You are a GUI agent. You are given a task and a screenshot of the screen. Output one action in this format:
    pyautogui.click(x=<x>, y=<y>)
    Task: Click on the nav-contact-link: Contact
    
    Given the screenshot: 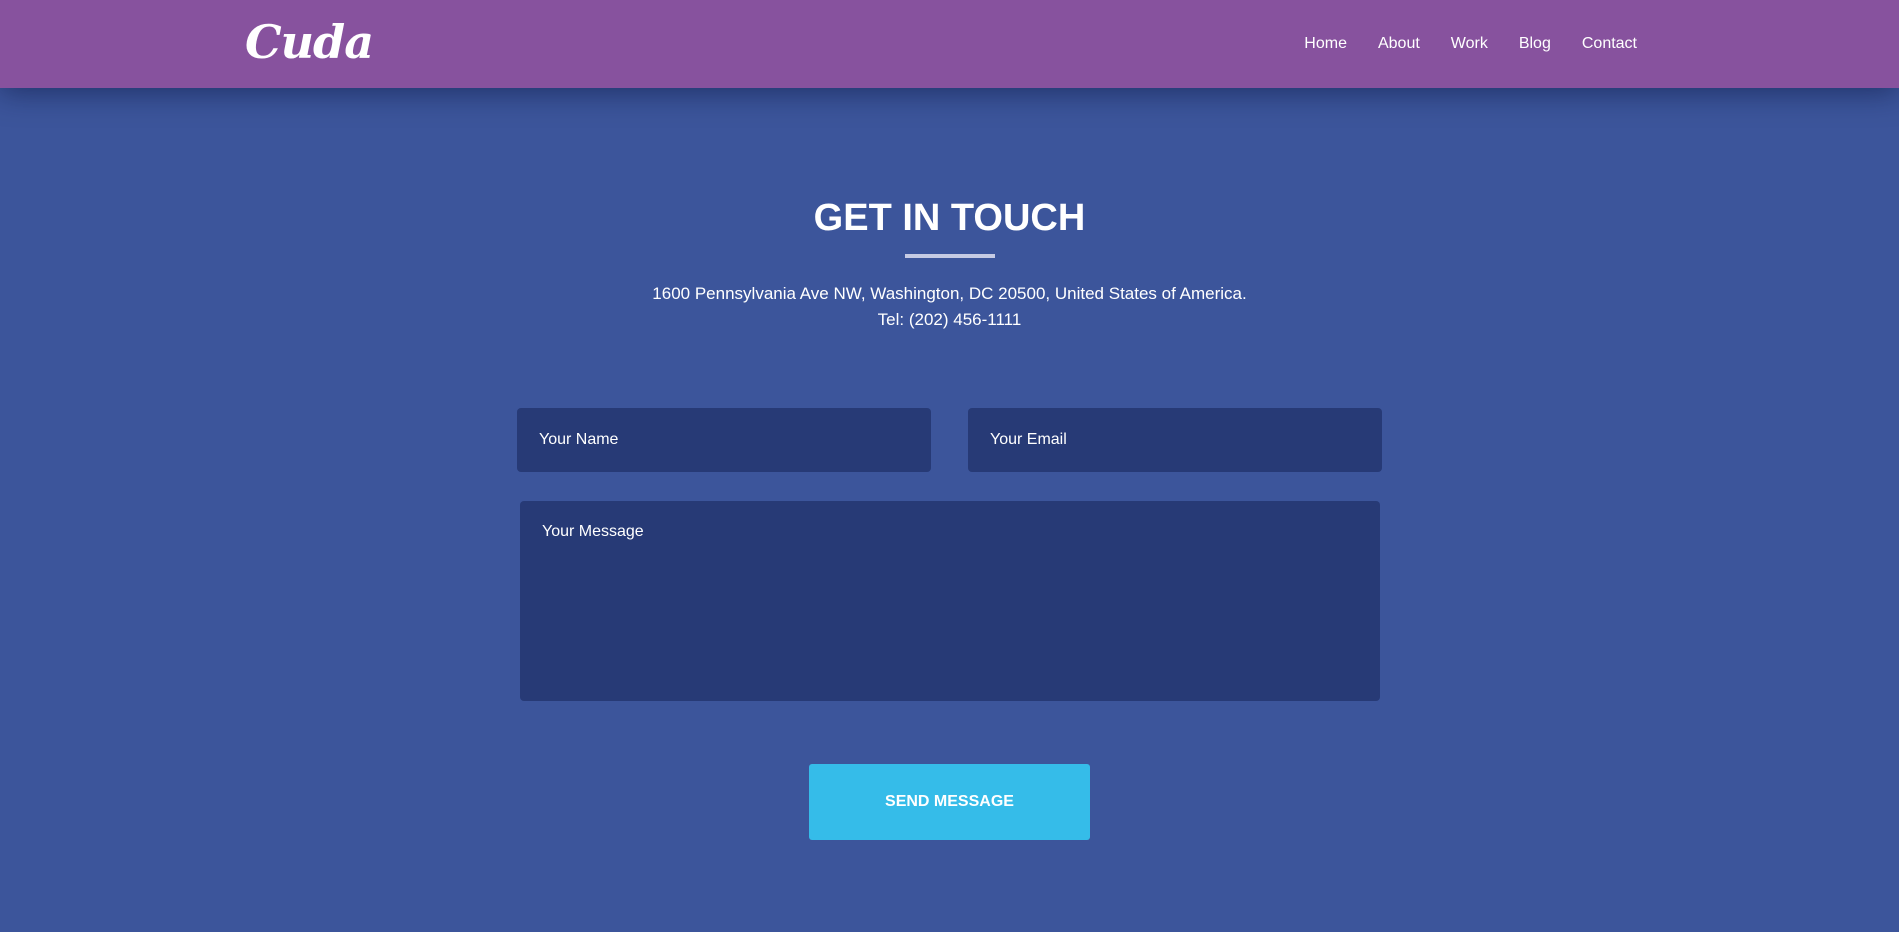 What is the action you would take?
    pyautogui.click(x=1609, y=44)
    